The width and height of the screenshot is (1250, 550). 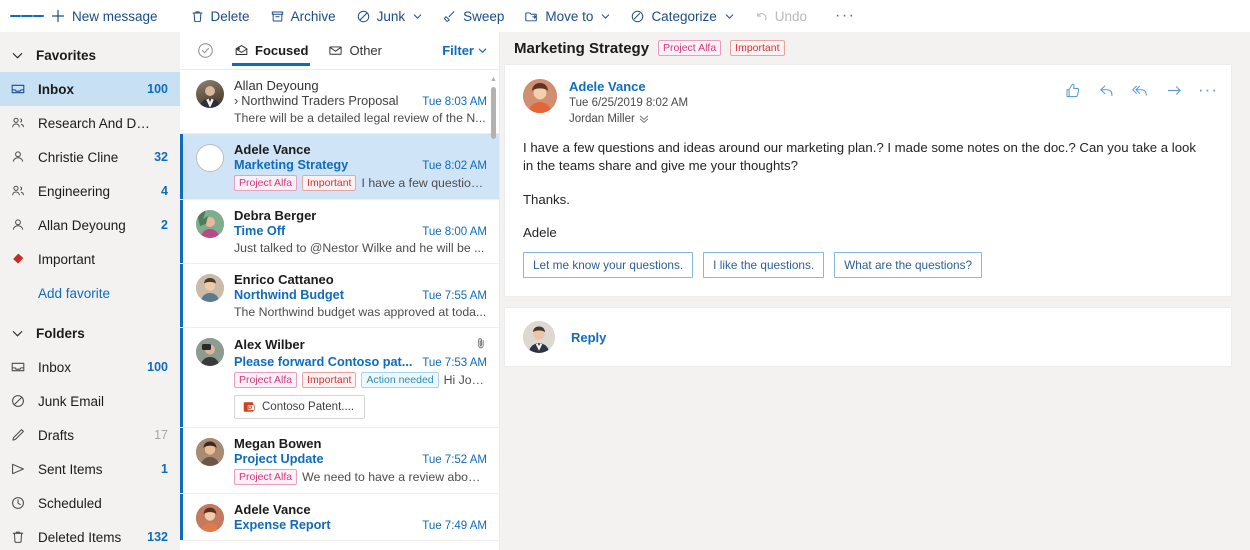 I want to click on filter-button: Filter, so click(x=464, y=50).